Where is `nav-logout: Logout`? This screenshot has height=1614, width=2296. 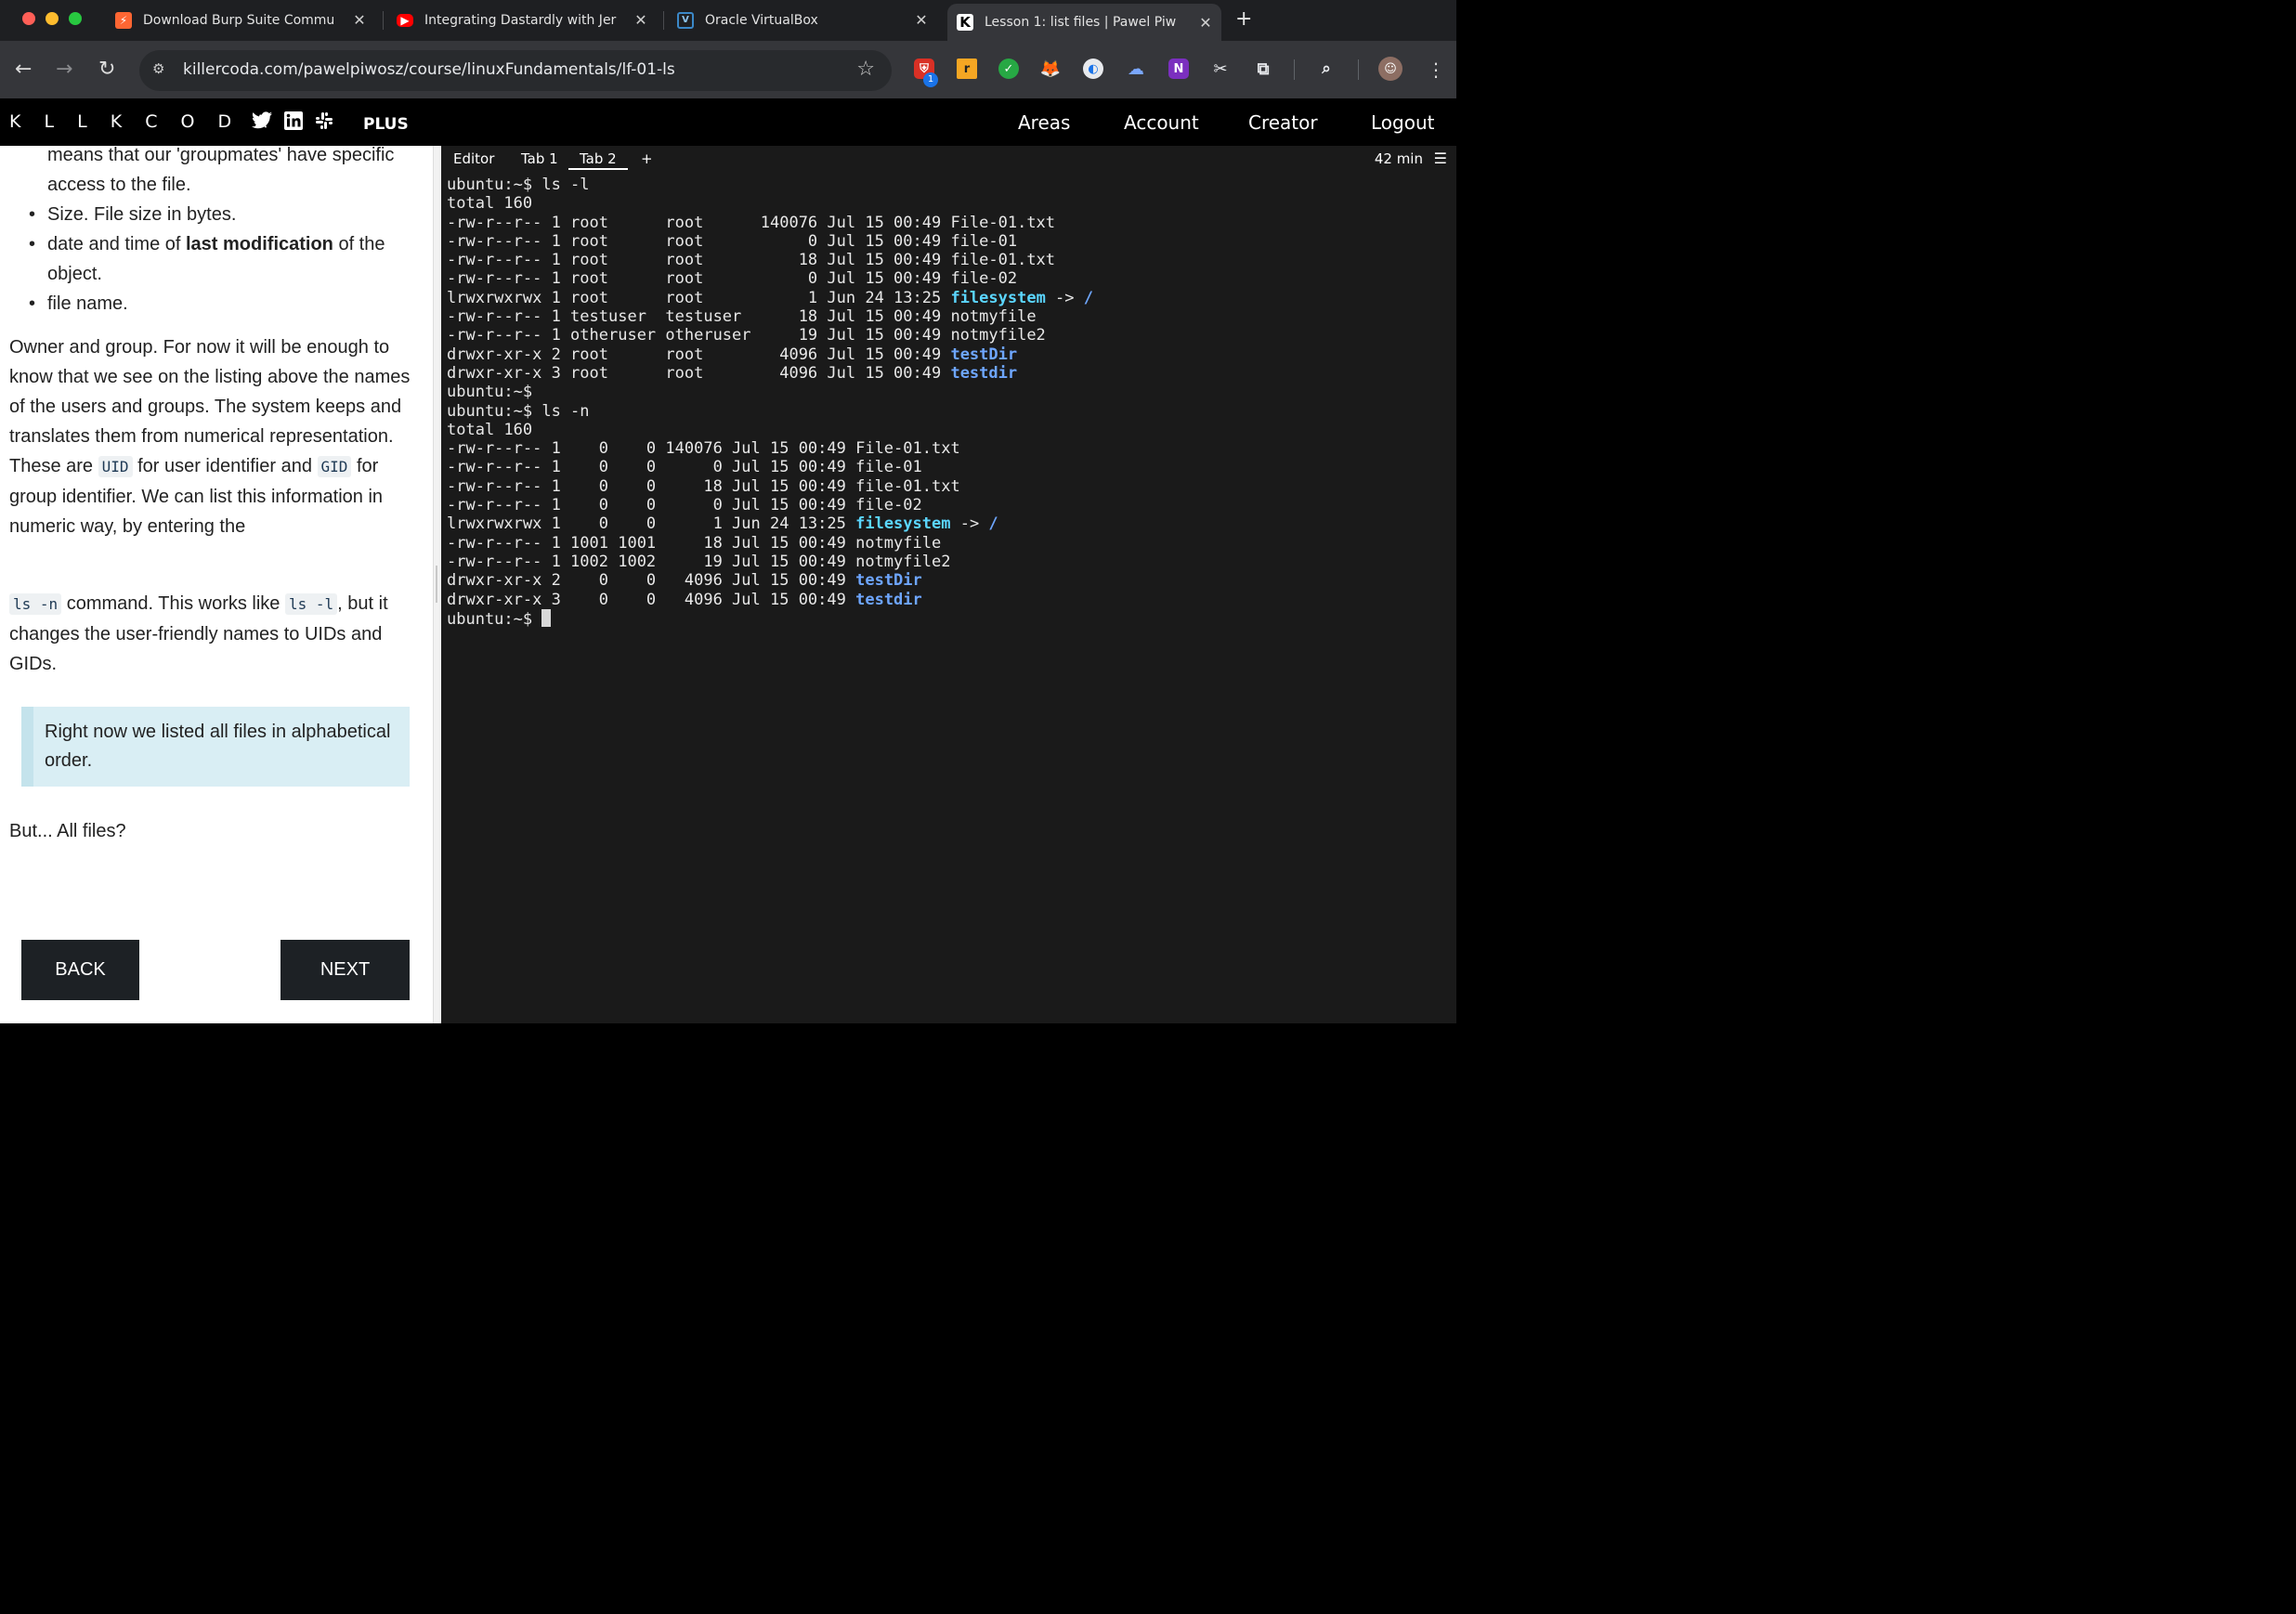 nav-logout: Logout is located at coordinates (1402, 123).